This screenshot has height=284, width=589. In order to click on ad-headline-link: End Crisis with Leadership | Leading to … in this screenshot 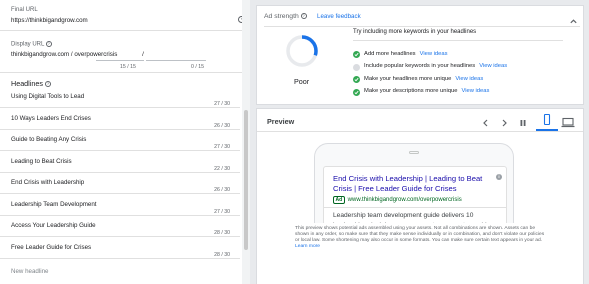, I will do `click(408, 183)`.